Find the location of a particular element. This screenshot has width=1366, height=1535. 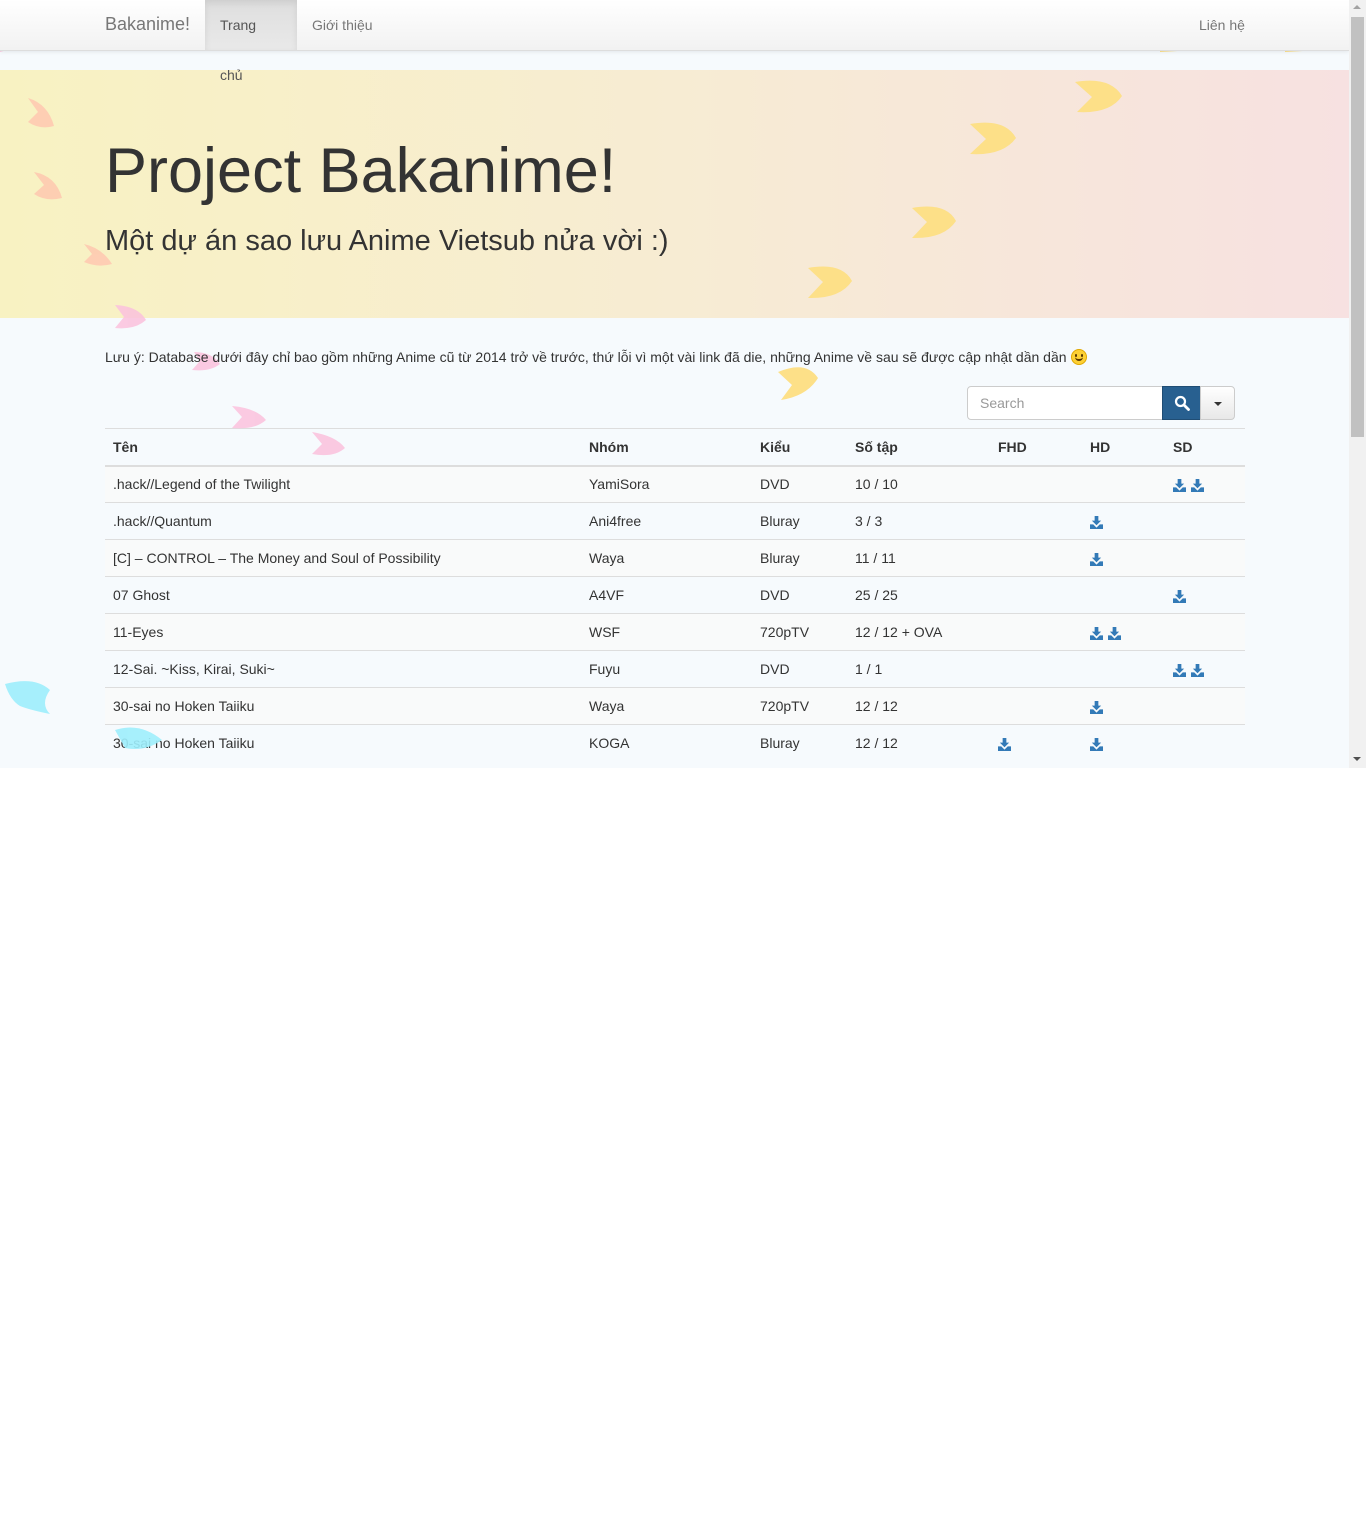

column-header-type: Kiểu is located at coordinates (799, 447).